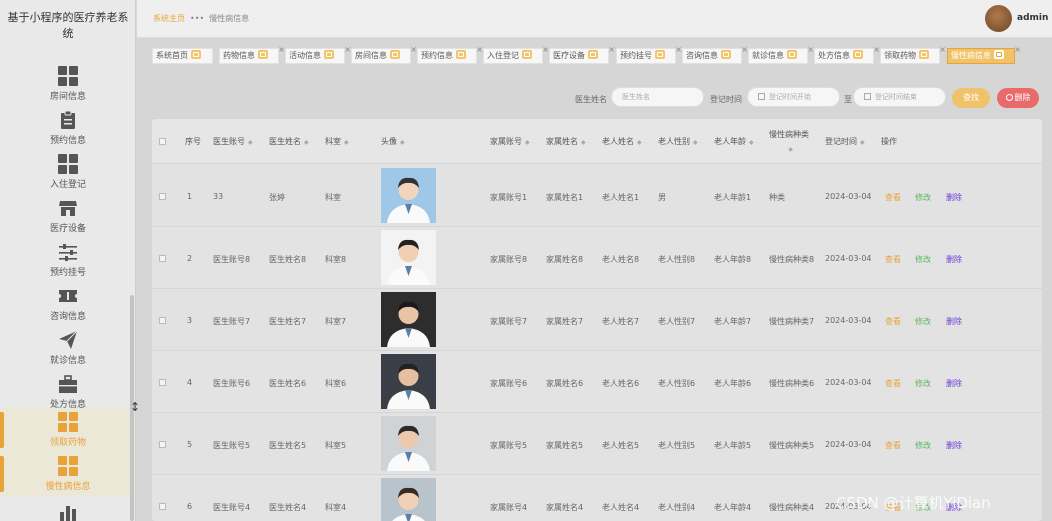 This screenshot has height=521, width=1052. I want to click on col-elder-age: 老人年龄 ◆, so click(734, 141).